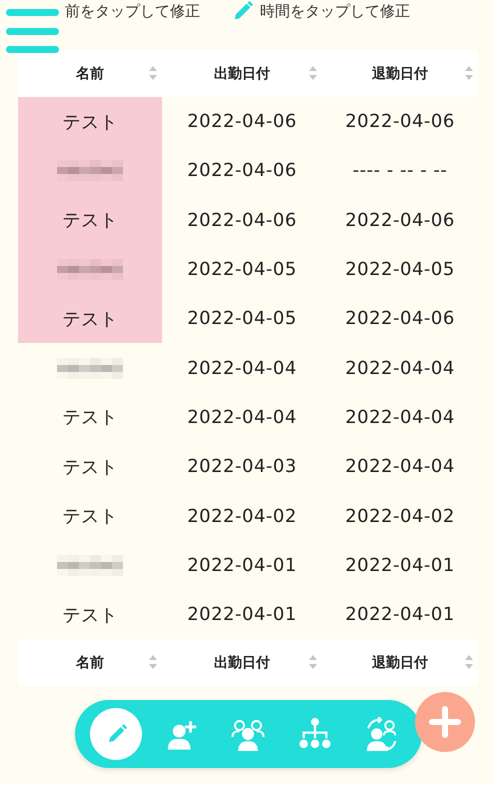  Describe the element at coordinates (132, 11) in the screenshot. I see `hint-text: 前をタップして修正` at that location.